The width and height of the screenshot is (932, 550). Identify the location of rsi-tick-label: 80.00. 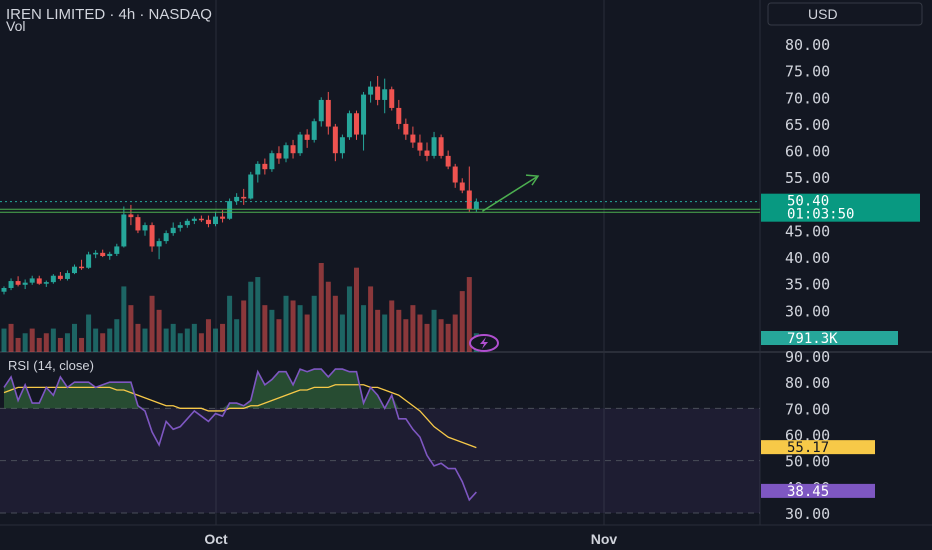
(807, 383).